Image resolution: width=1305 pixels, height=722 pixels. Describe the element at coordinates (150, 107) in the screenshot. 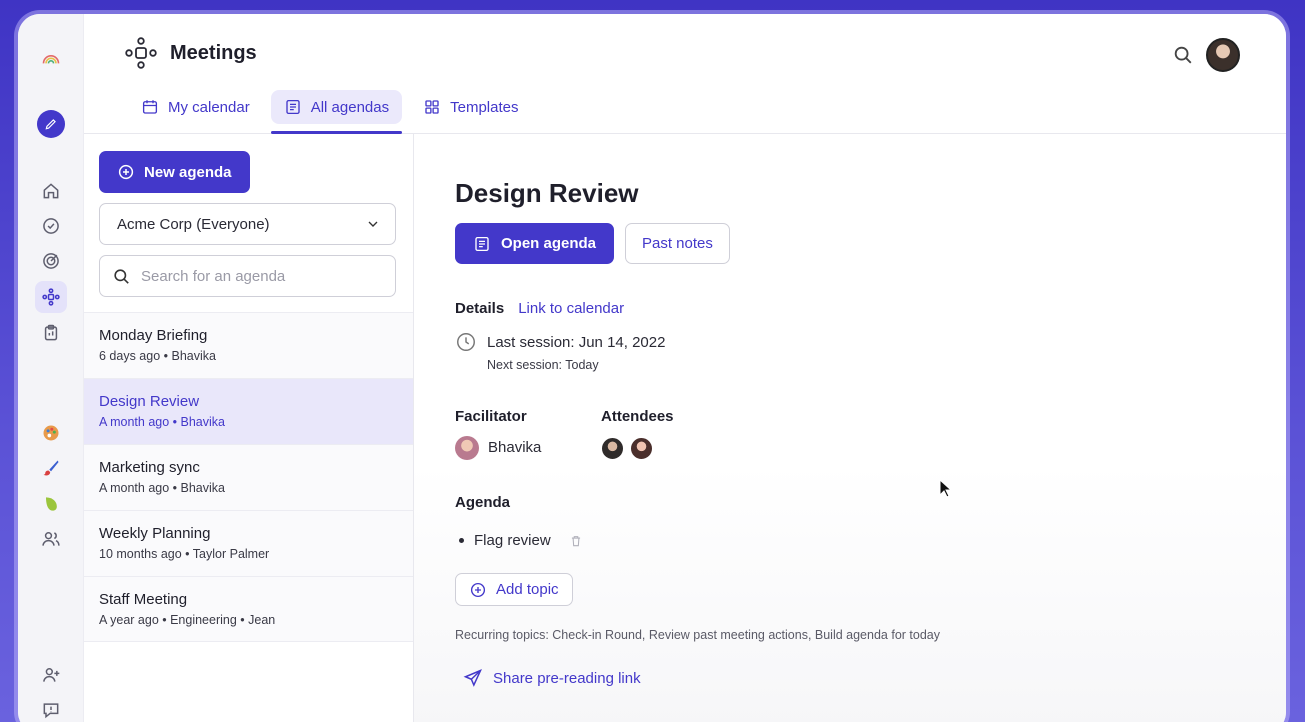

I see `calendar-icon` at that location.